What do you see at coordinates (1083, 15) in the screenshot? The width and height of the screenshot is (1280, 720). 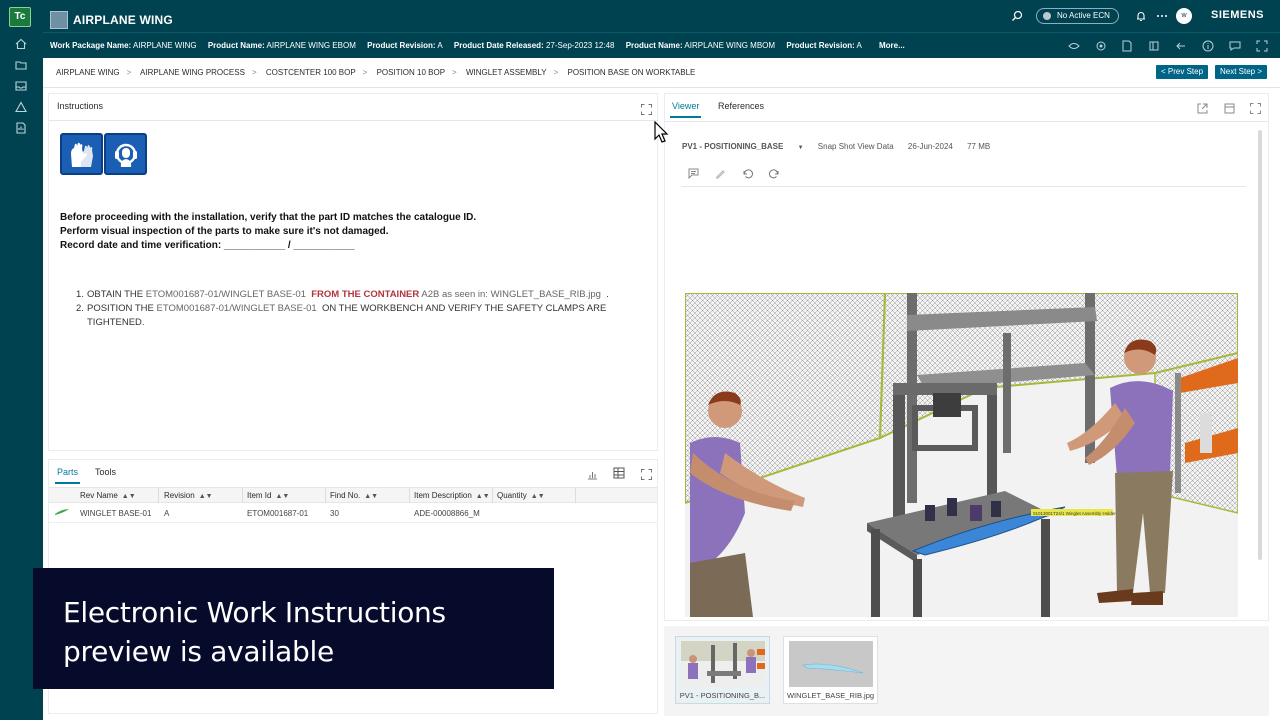 I see `ecn-label: No Active ECN` at bounding box center [1083, 15].